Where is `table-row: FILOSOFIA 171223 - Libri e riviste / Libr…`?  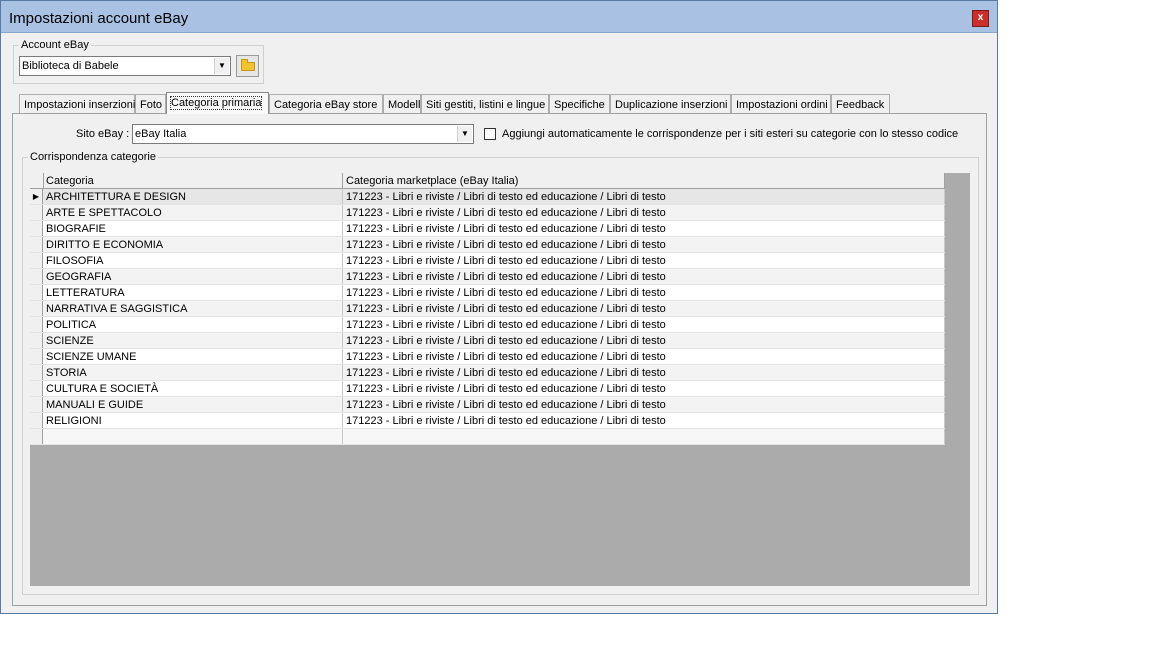 table-row: FILOSOFIA 171223 - Libri e riviste / Libr… is located at coordinates (487, 261).